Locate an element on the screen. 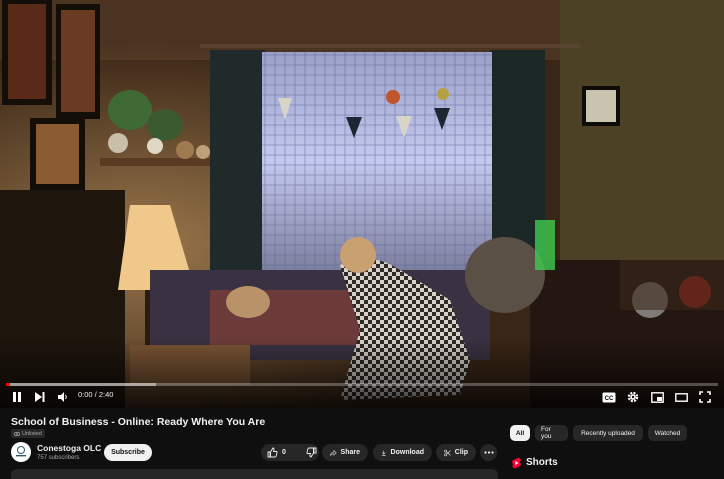 The image size is (724, 479). captions-button: CC is located at coordinates (609, 397).